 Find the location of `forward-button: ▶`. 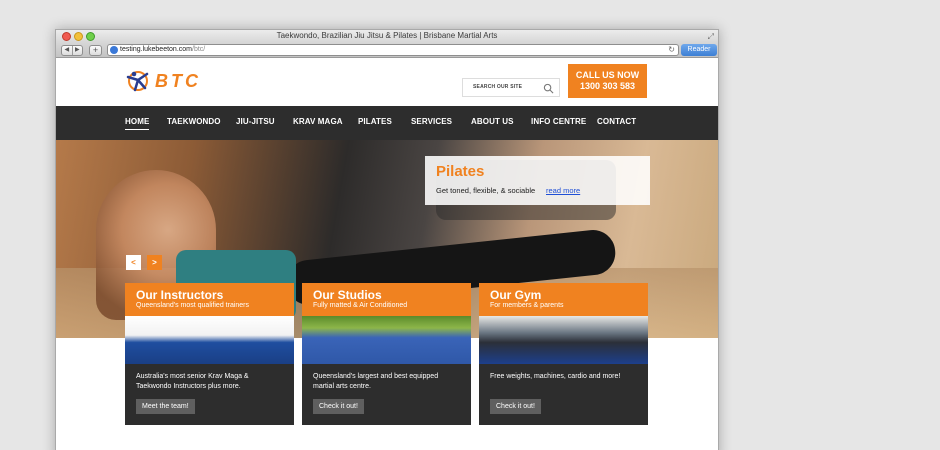

forward-button: ▶ is located at coordinates (78, 50).